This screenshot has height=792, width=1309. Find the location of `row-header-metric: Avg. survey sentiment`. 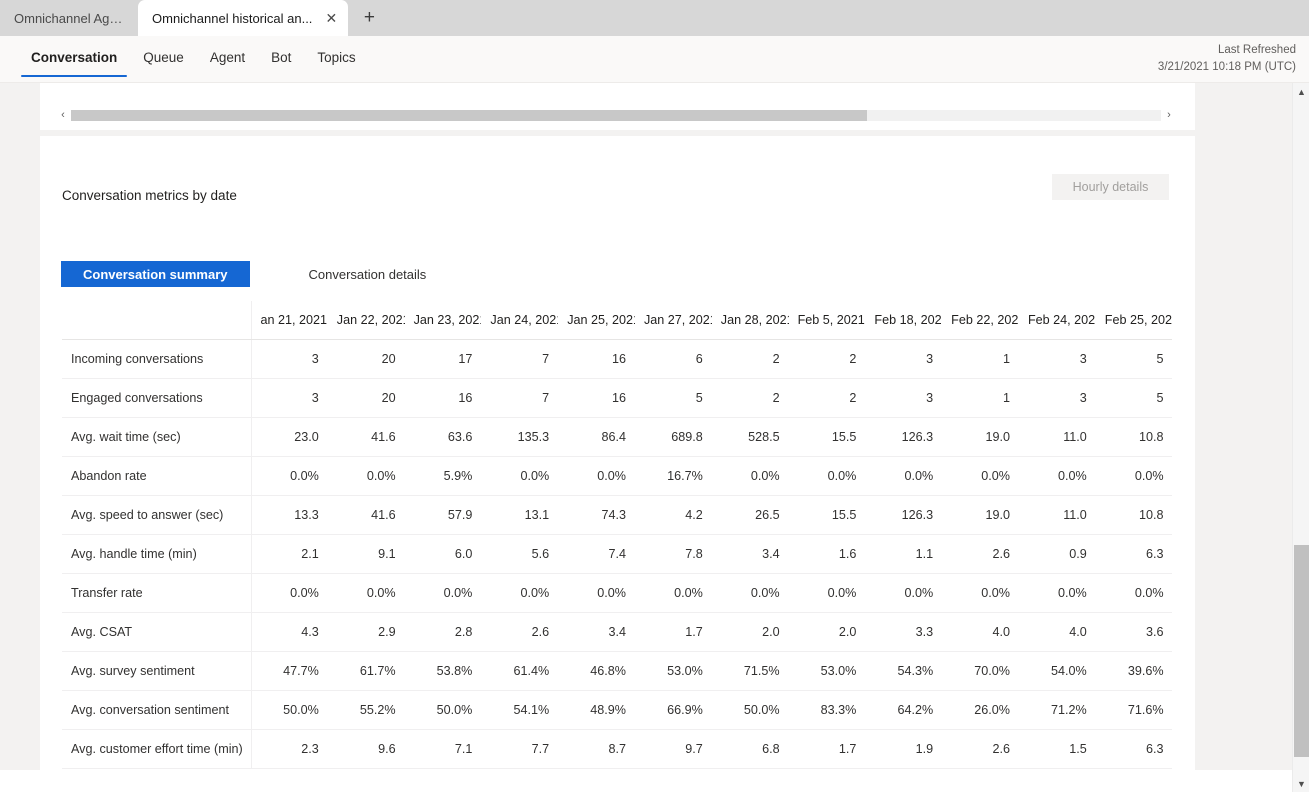

row-header-metric: Avg. survey sentiment is located at coordinates (157, 671).